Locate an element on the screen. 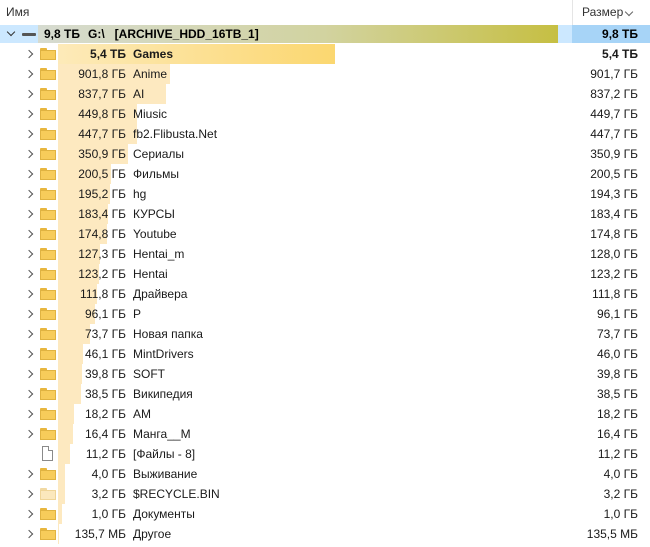  size-value: 11,2 ГБ is located at coordinates (617, 454).